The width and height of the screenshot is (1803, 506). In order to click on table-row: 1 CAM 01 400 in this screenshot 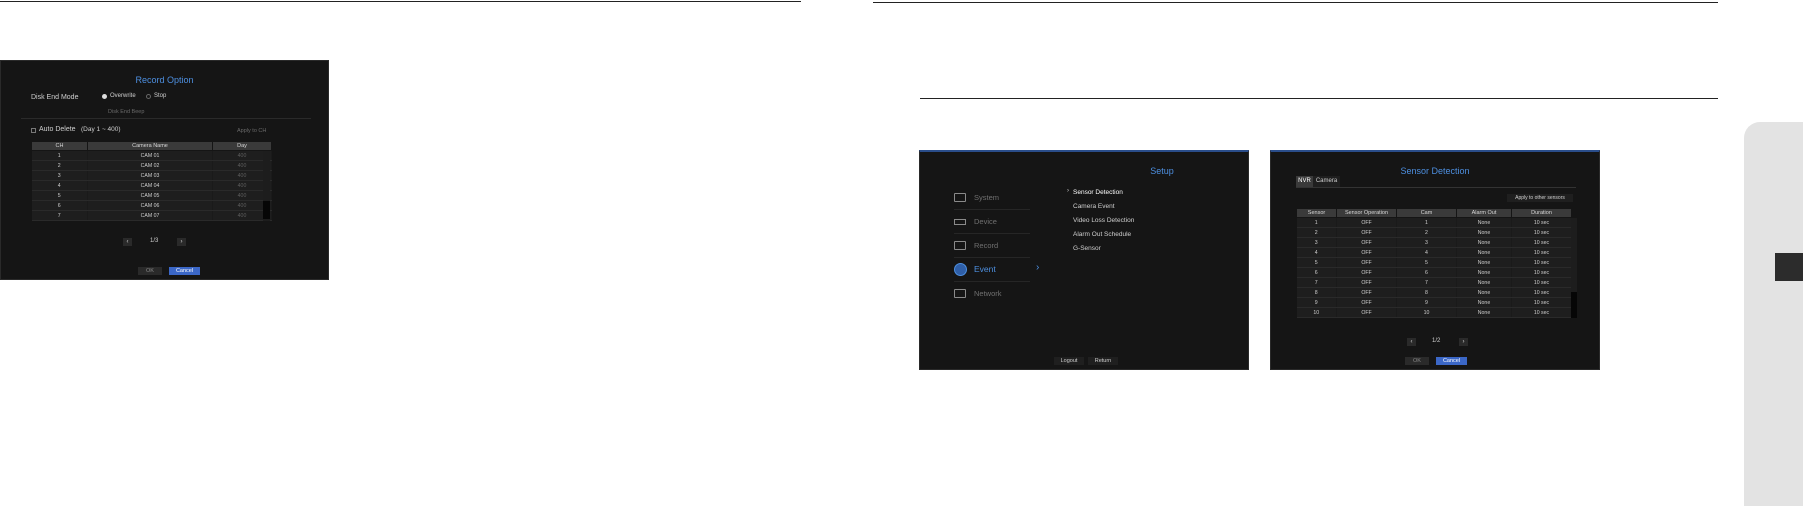, I will do `click(151, 155)`.